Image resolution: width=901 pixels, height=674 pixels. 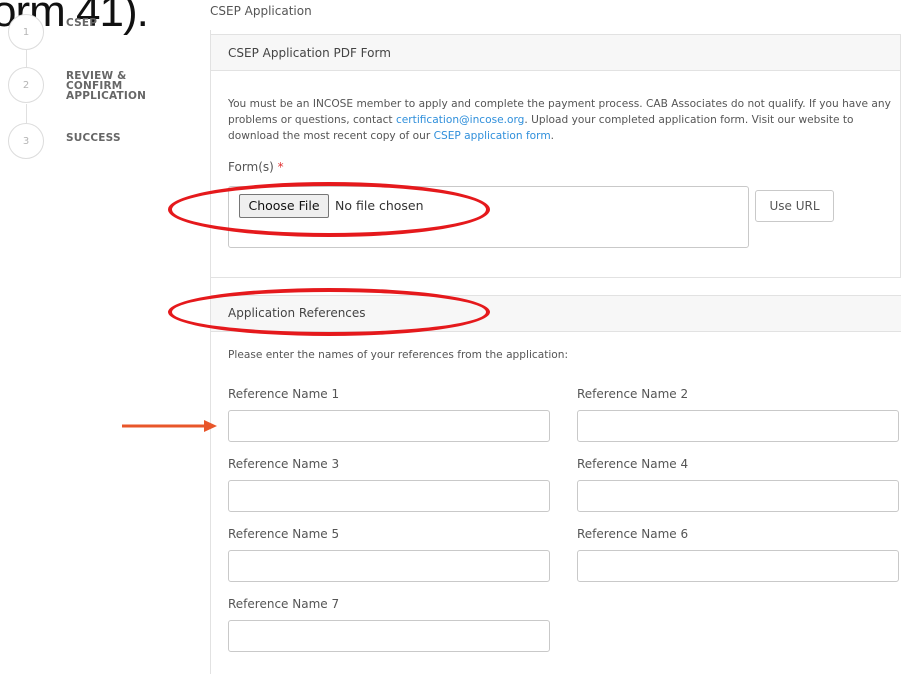 I want to click on reference-name-3-label: Reference Name 3, so click(x=284, y=464).